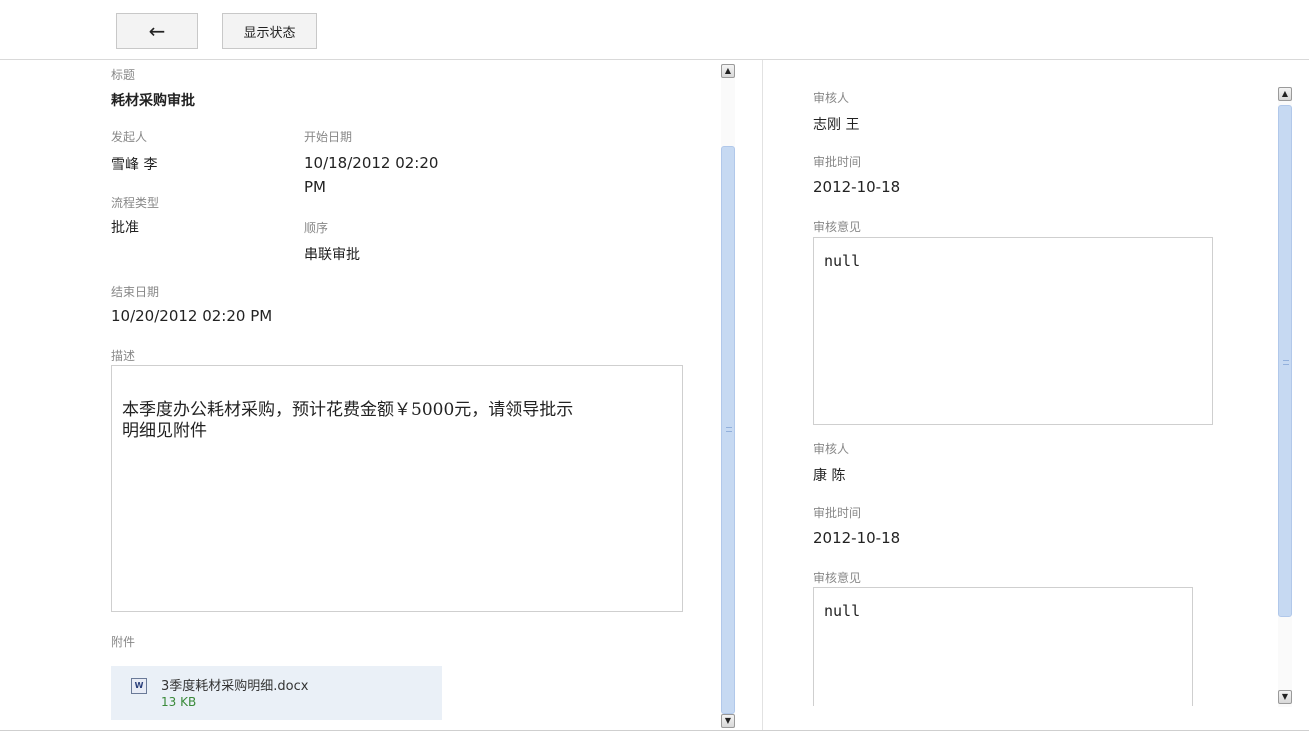 This screenshot has height=733, width=1309. Describe the element at coordinates (371, 163) in the screenshot. I see `start-date-value: 10/18/2012 02:20` at that location.